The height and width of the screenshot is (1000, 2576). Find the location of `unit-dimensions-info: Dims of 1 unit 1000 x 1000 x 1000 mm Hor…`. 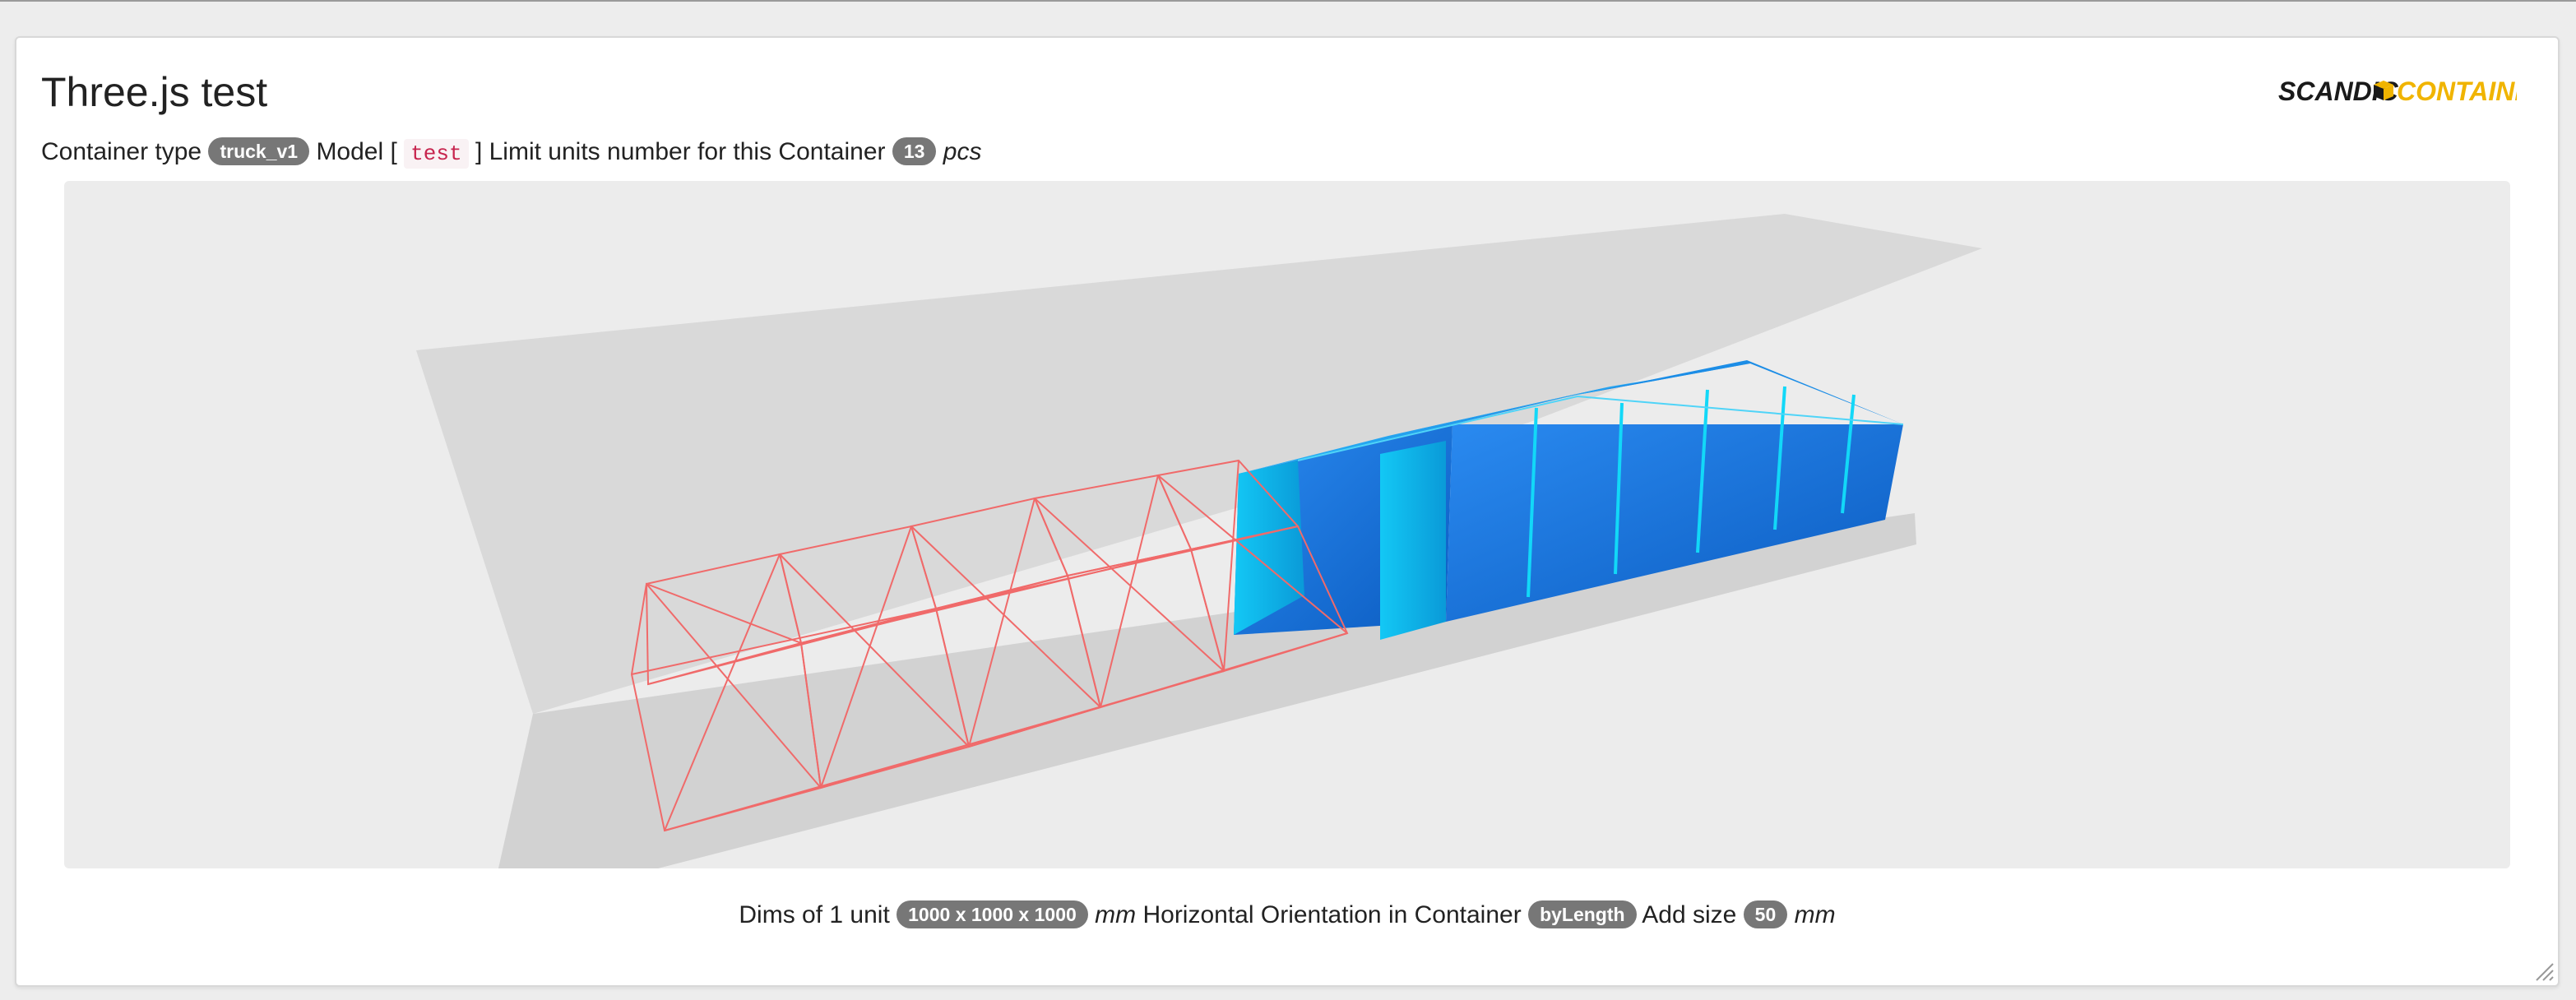

unit-dimensions-info: Dims of 1 unit 1000 x 1000 x 1000 mm Hor… is located at coordinates (1287, 915).